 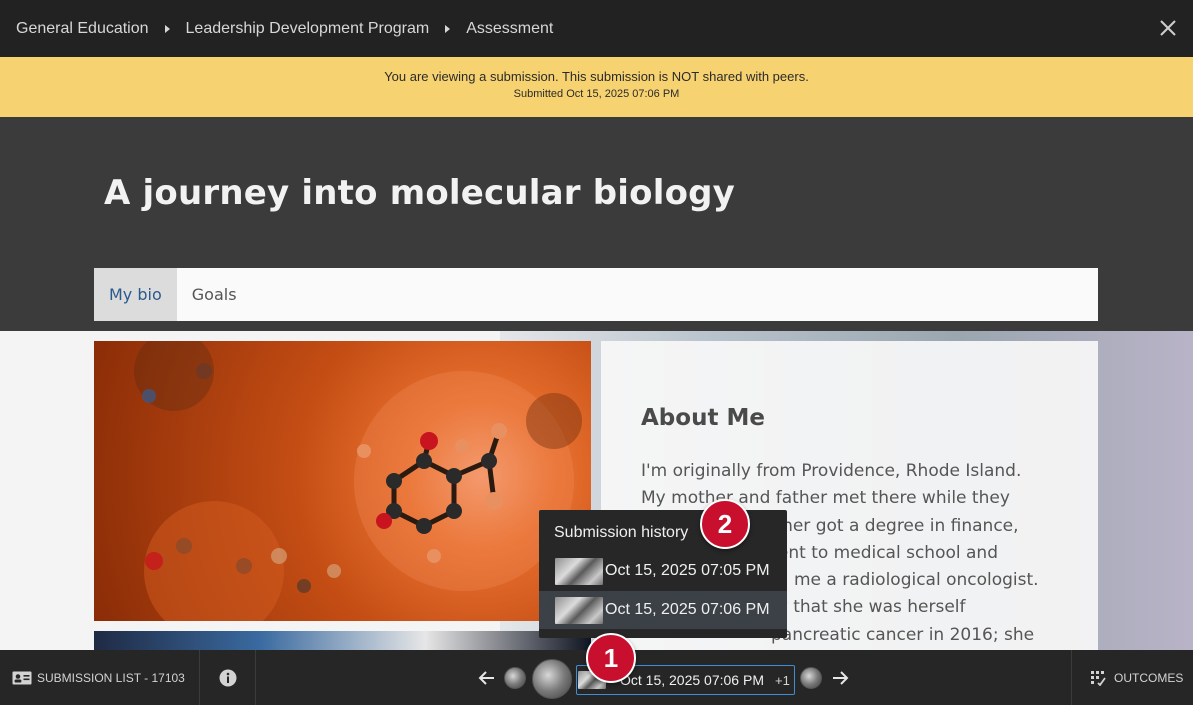 What do you see at coordinates (596, 94) in the screenshot?
I see `banner-submitted-date: Submitted Oct 15, 2025 07:06 PM` at bounding box center [596, 94].